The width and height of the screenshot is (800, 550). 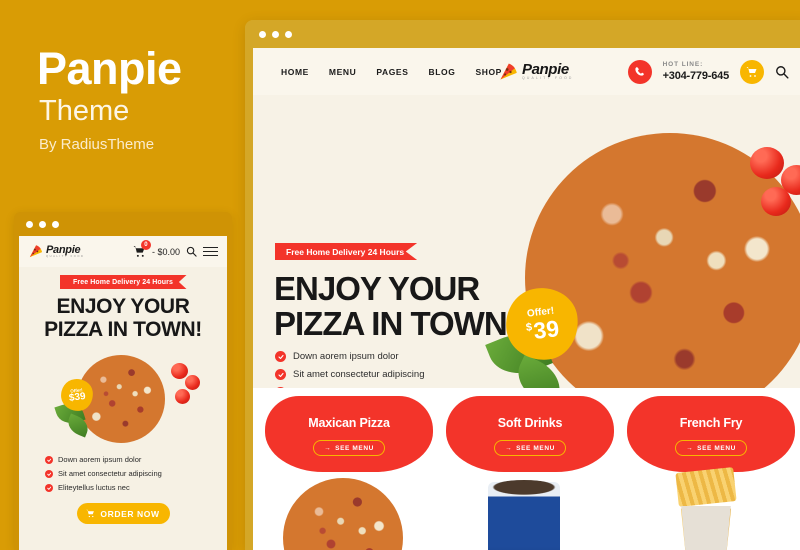 I want to click on offer-amount: 39, so click(x=546, y=329).